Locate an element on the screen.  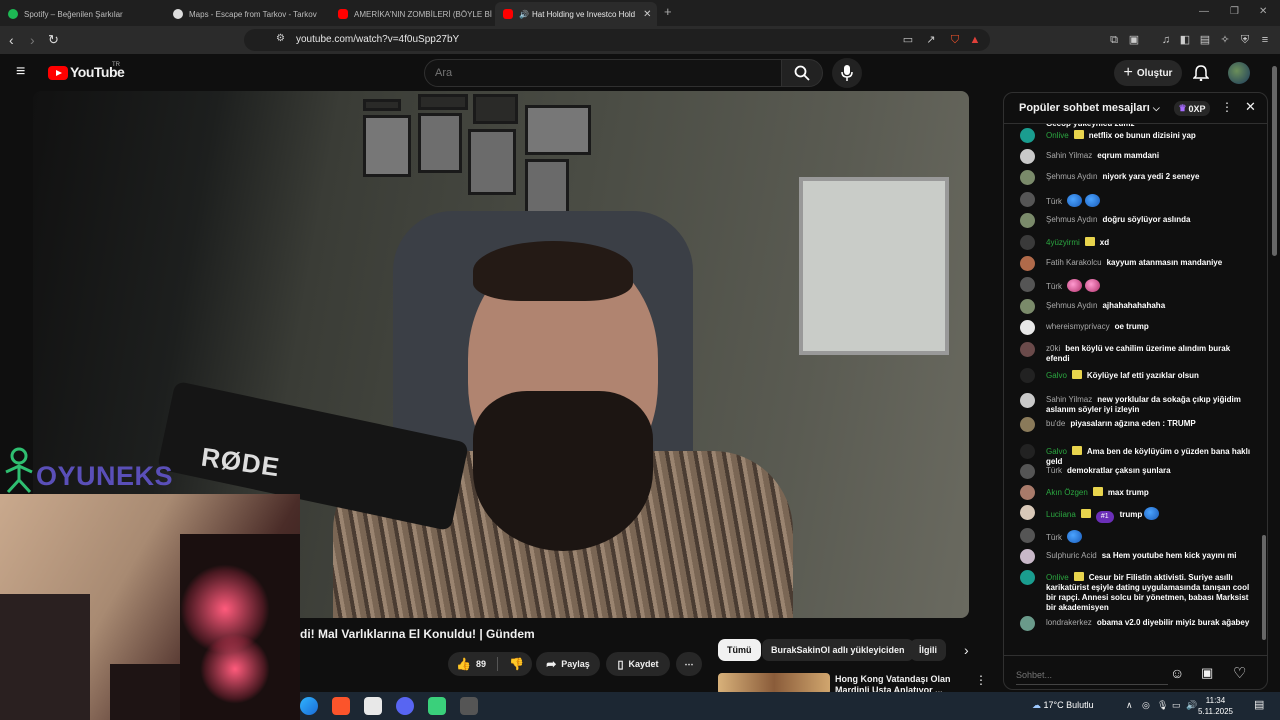
new-tab-button: + is located at coordinates (668, 11).